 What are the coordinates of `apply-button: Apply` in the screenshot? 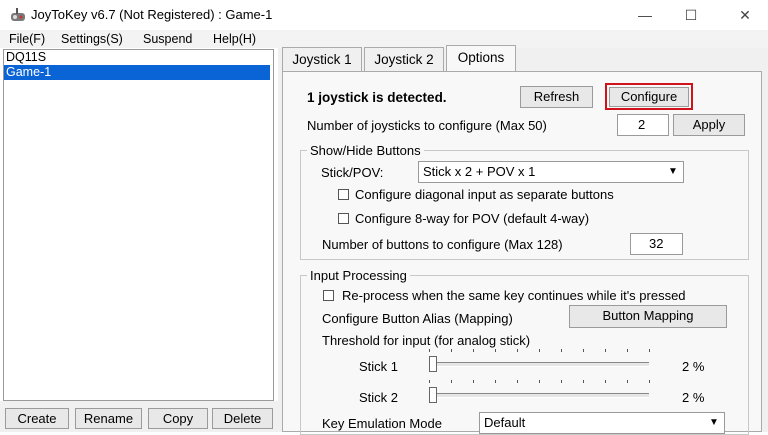 It's located at (709, 125).